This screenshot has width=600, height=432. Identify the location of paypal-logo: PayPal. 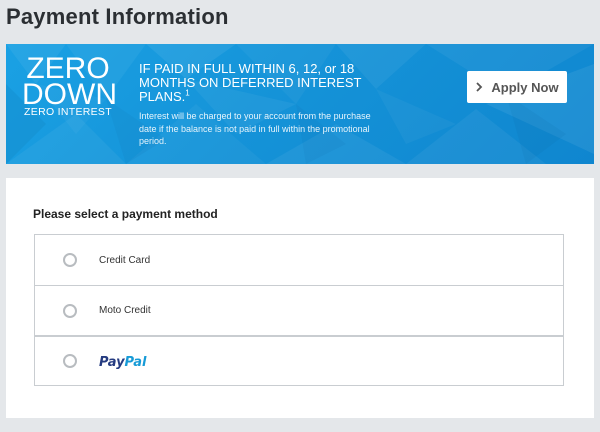
(123, 362).